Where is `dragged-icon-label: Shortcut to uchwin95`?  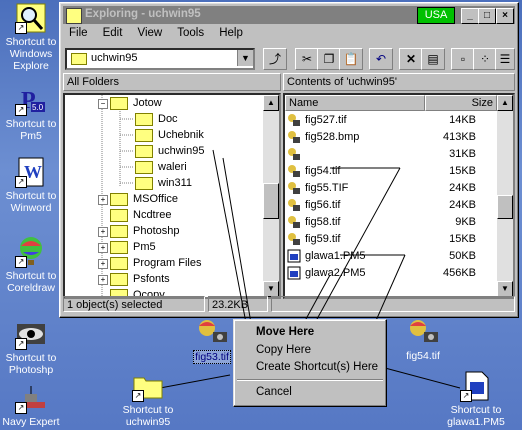
dragged-icon-label: Shortcut to uchwin95 is located at coordinates (148, 416).